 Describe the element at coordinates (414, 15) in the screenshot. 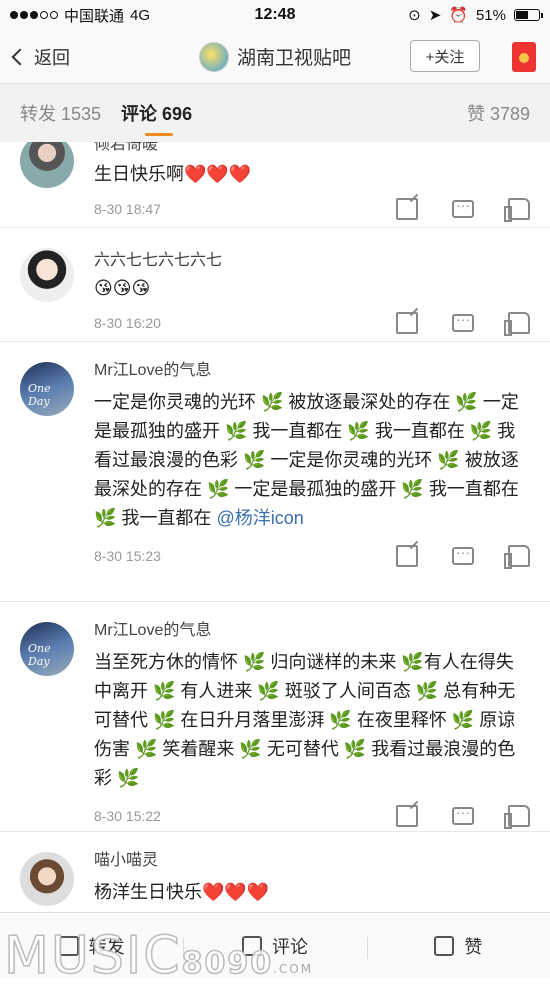

I see `lock-rotation-icon: ⊙` at that location.